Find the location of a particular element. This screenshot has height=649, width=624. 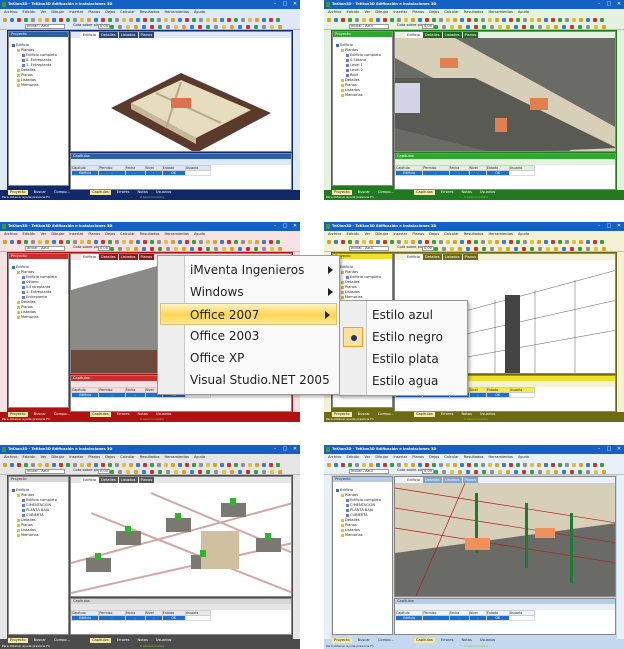

3d-viewport: Edificio Detalles Listados Planos is located at coordinates (505, 91).